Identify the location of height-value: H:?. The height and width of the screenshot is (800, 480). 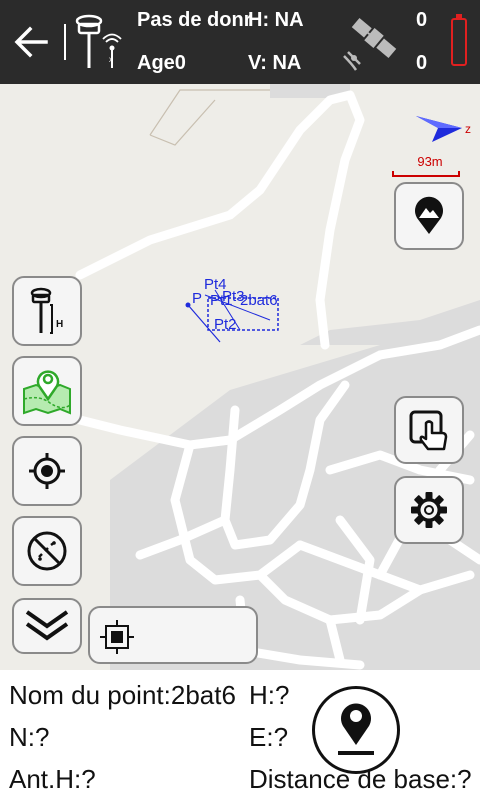
(269, 695).